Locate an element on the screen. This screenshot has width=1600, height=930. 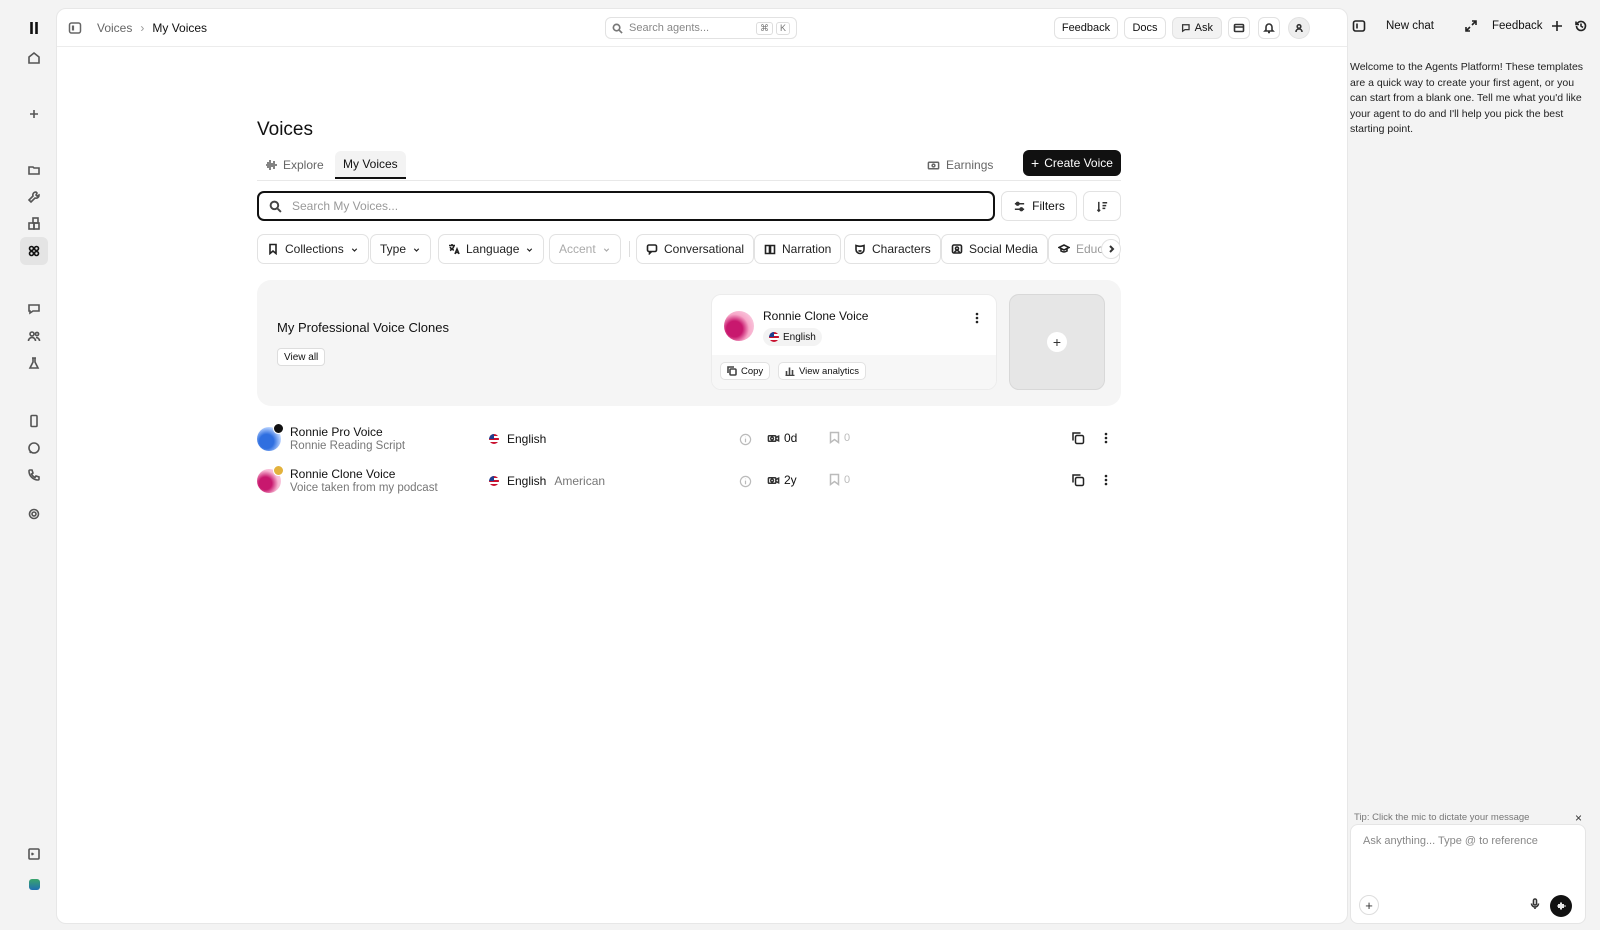
view-all-button: View all is located at coordinates (301, 357).